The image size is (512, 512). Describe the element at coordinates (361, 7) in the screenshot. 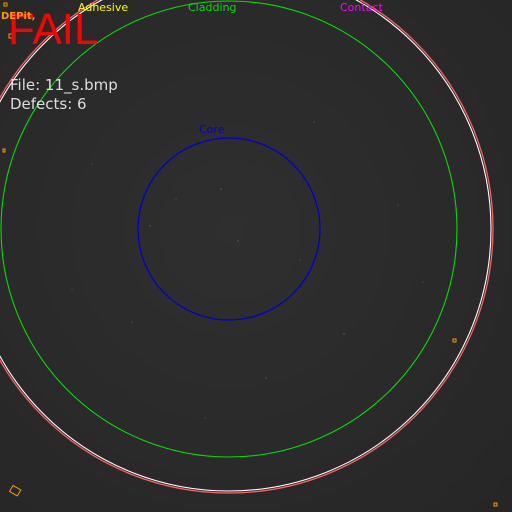

I see `contact-zone-label: Contact` at that location.